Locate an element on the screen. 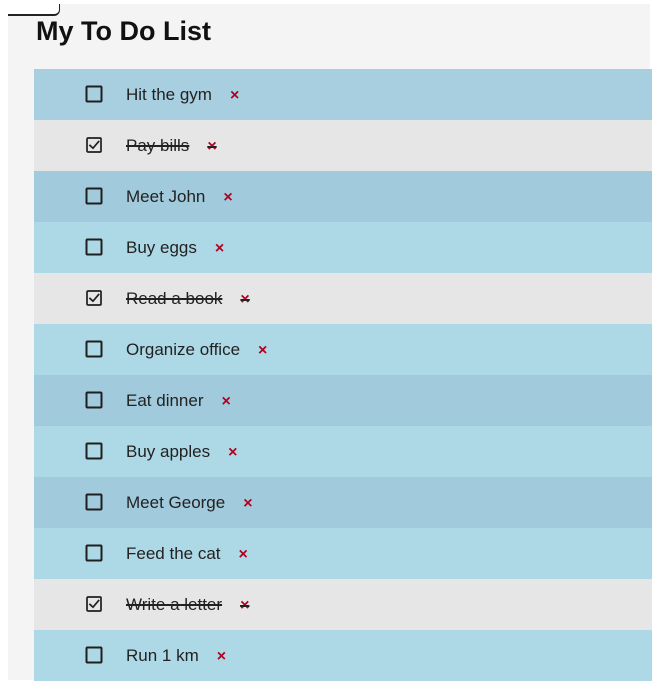  todo-label: Meet George is located at coordinates (176, 502).